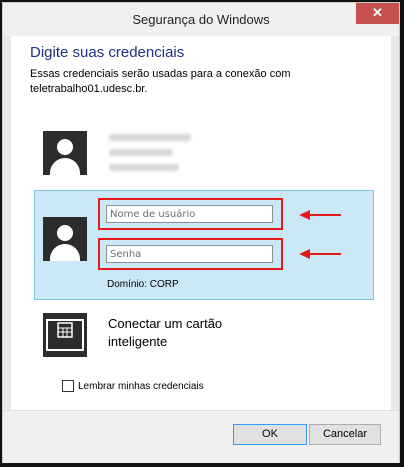 The height and width of the screenshot is (467, 404). Describe the element at coordinates (107, 52) in the screenshot. I see `dialog-heading: Digite suas credenciais` at that location.